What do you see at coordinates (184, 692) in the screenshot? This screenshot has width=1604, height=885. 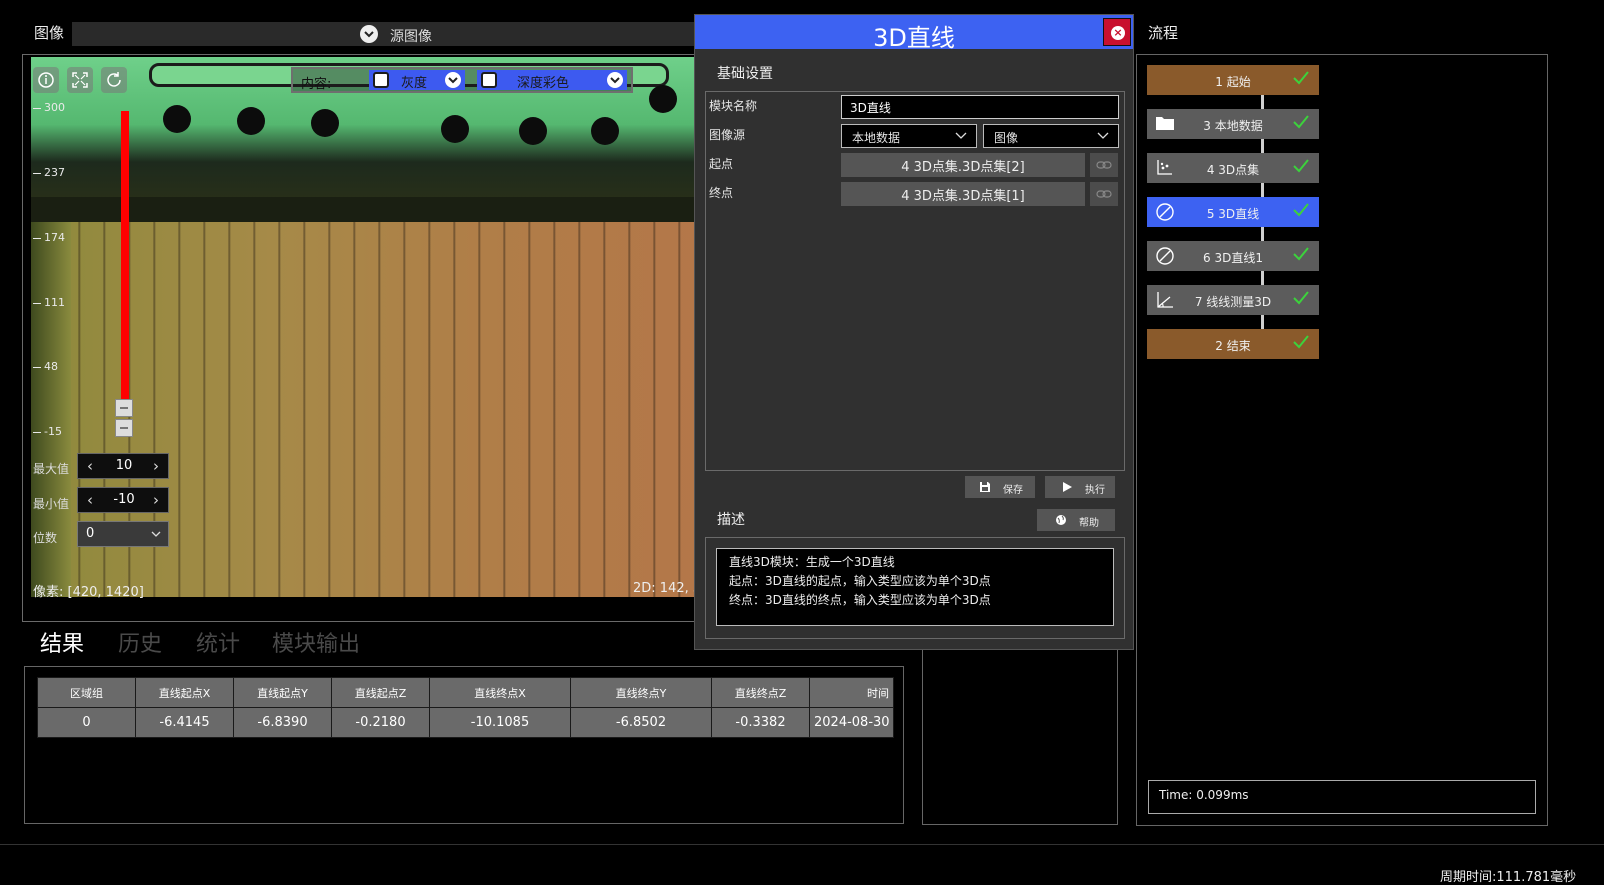 I see `column-header: 直线起点X` at bounding box center [184, 692].